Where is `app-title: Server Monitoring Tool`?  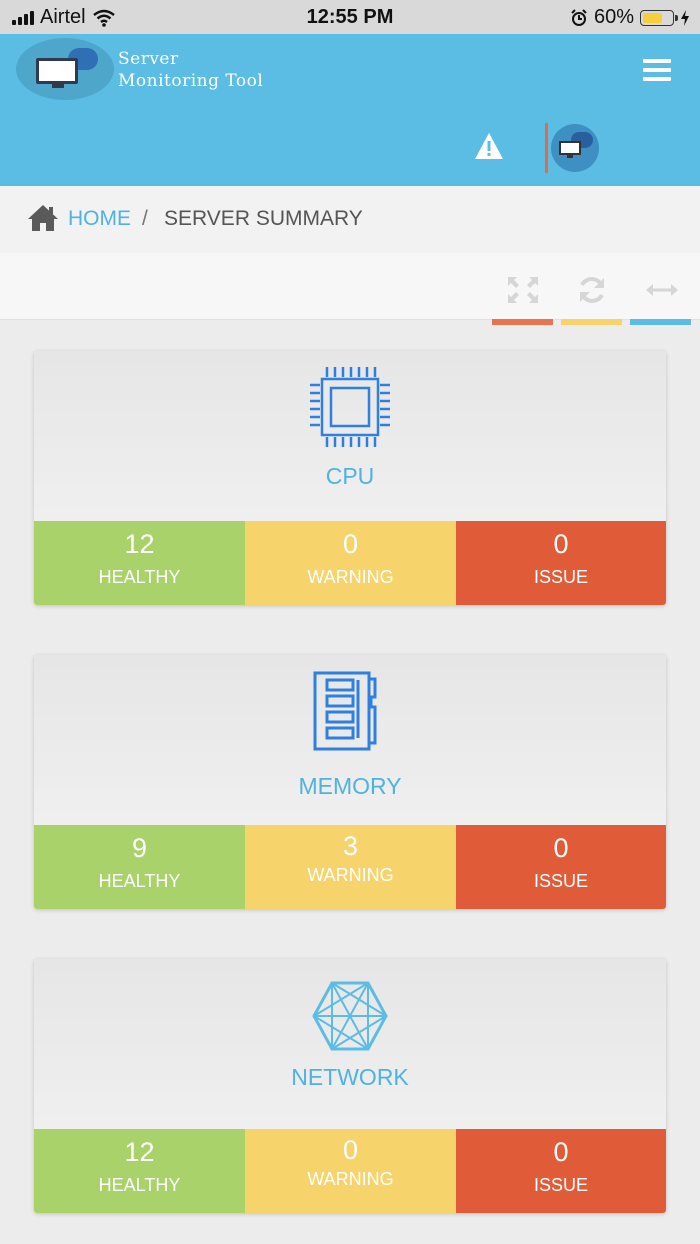 app-title: Server Monitoring Tool is located at coordinates (190, 70).